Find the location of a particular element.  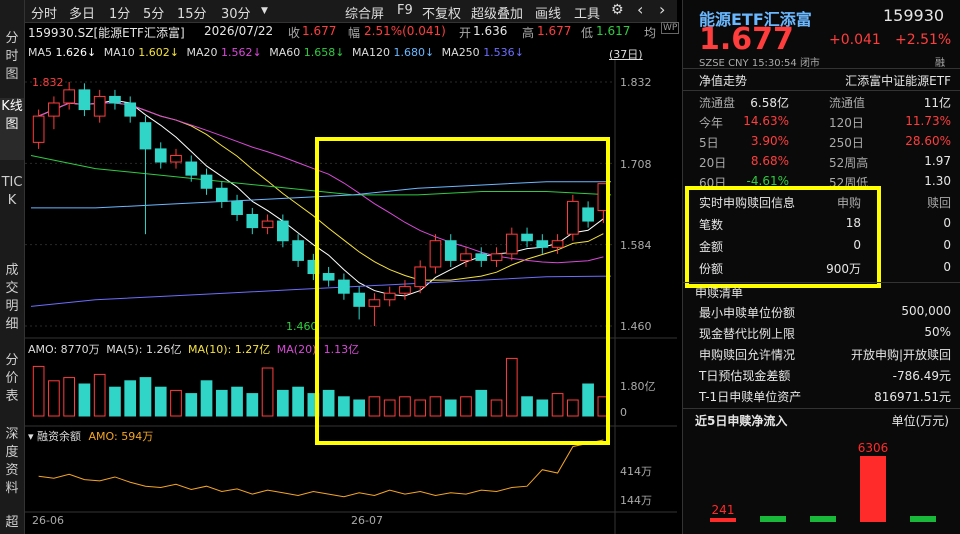

price-tick: 1.708 is located at coordinates (636, 164).